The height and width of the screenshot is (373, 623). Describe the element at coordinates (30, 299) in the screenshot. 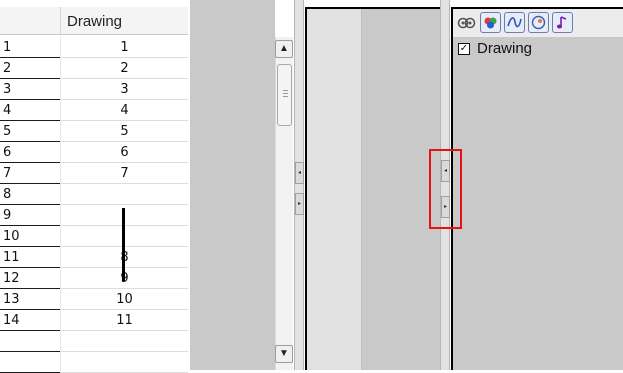

I see `frame-number: 13` at that location.